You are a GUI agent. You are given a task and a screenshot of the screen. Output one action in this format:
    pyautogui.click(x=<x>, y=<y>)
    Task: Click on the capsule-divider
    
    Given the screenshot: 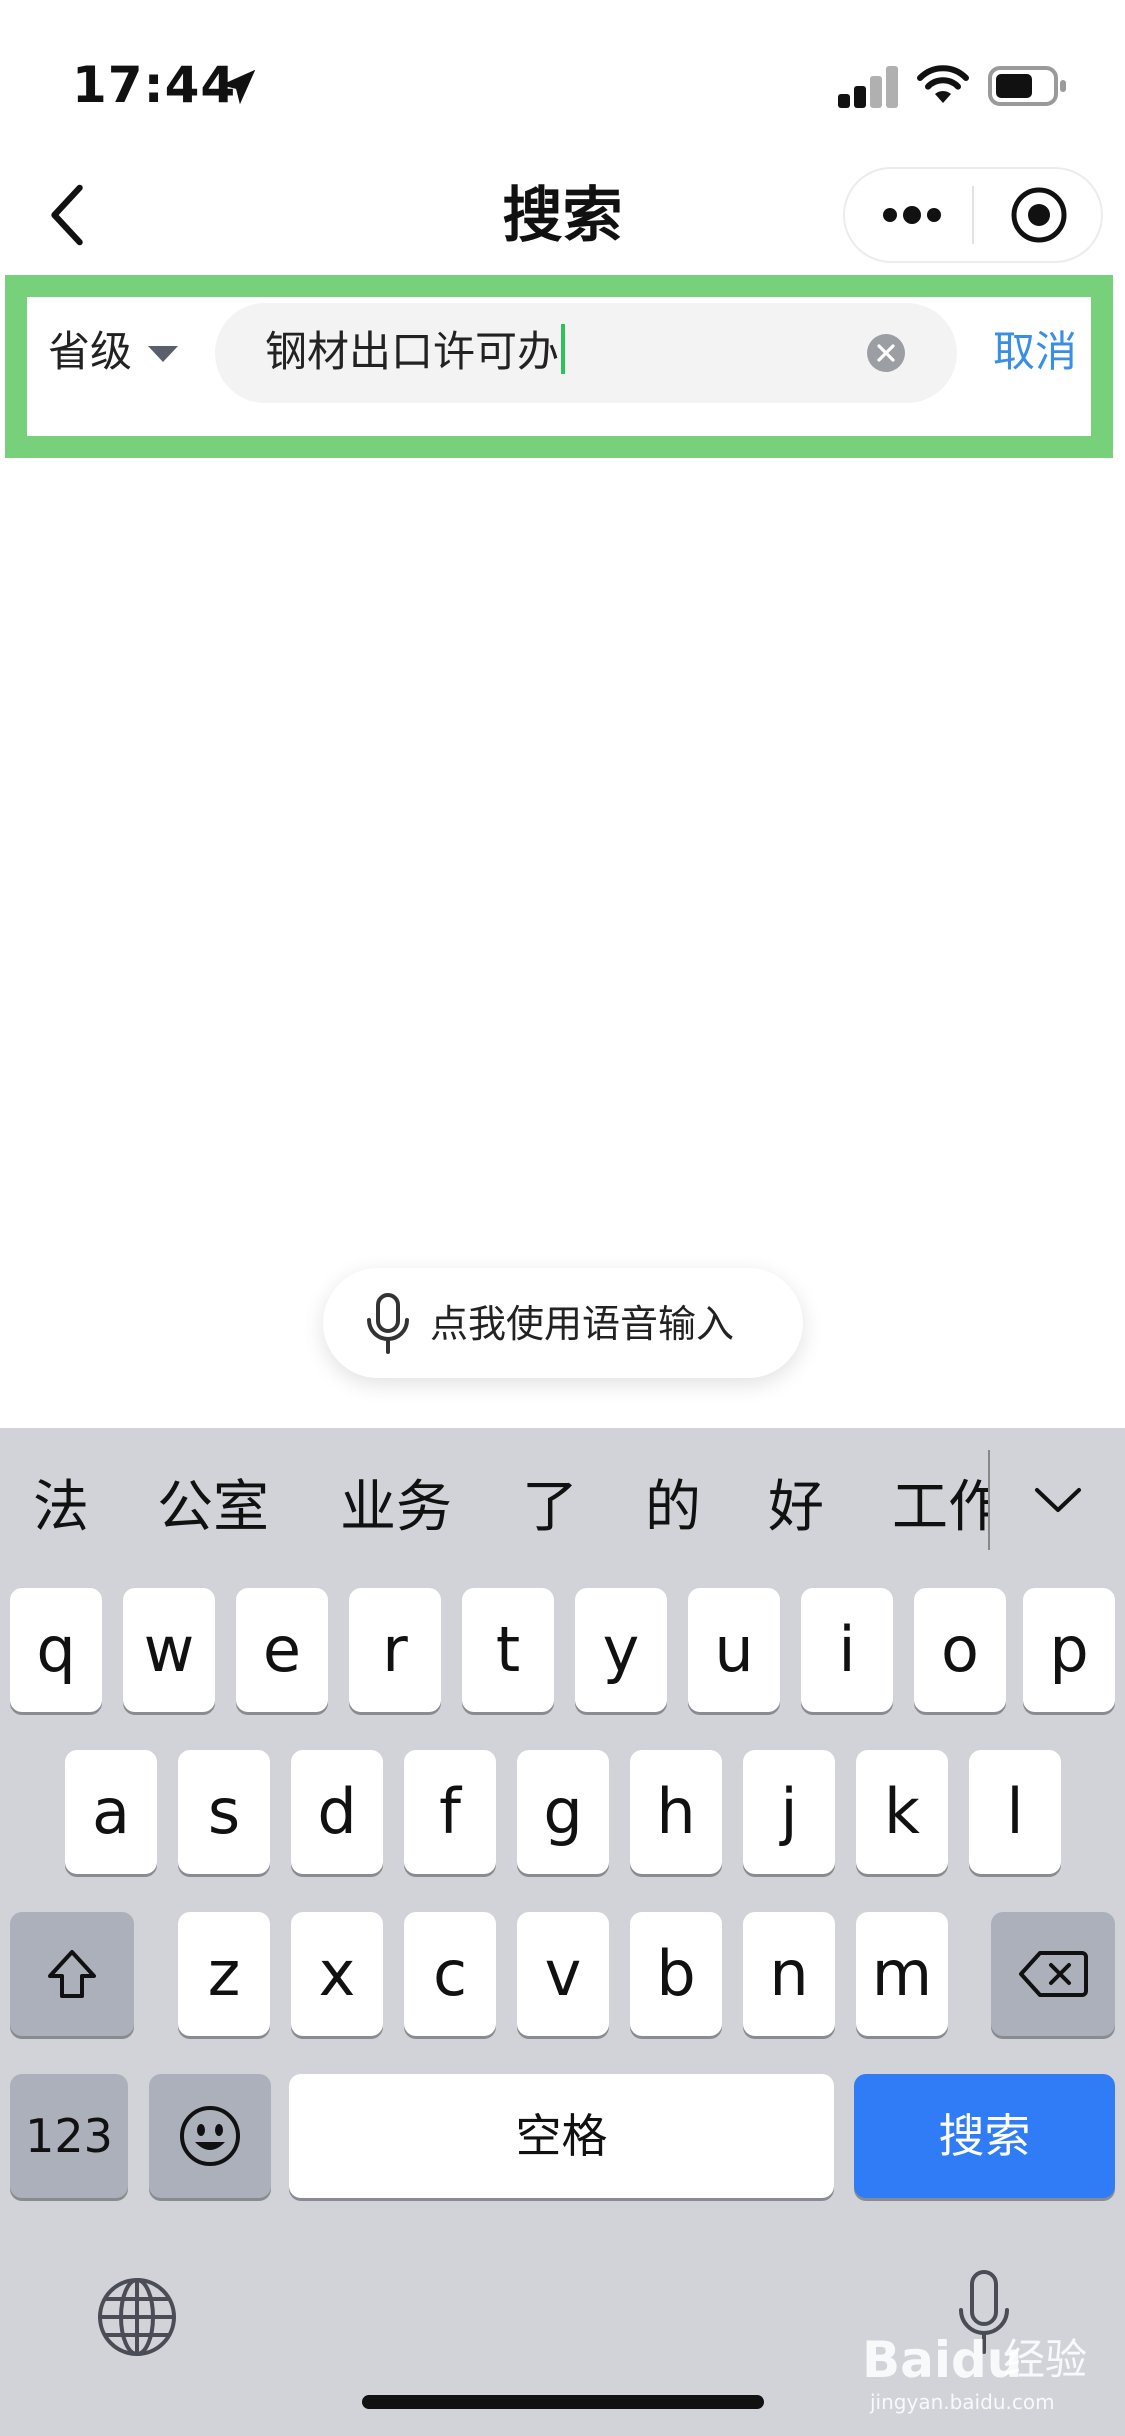 What is the action you would take?
    pyautogui.click(x=973, y=215)
    